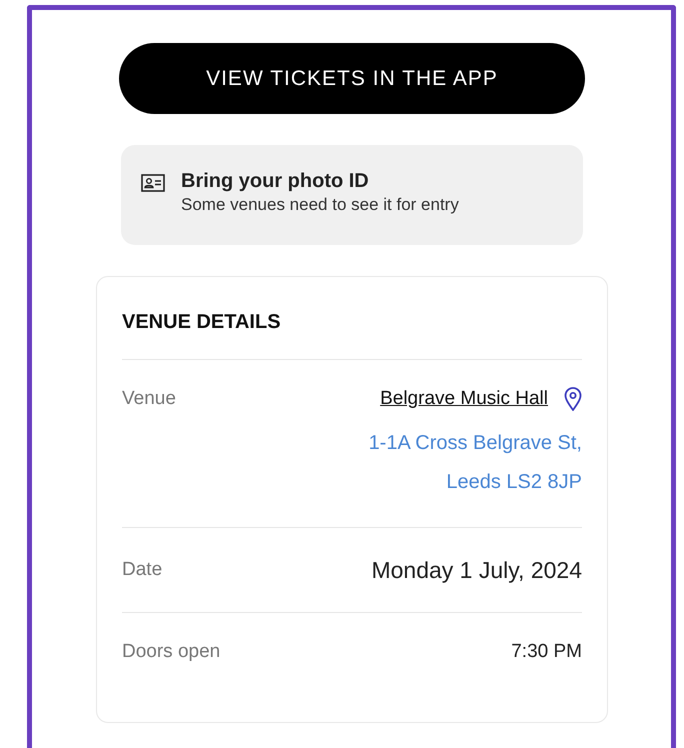 Image resolution: width=684 pixels, height=748 pixels. Describe the element at coordinates (142, 570) in the screenshot. I see `row-label: Date` at that location.